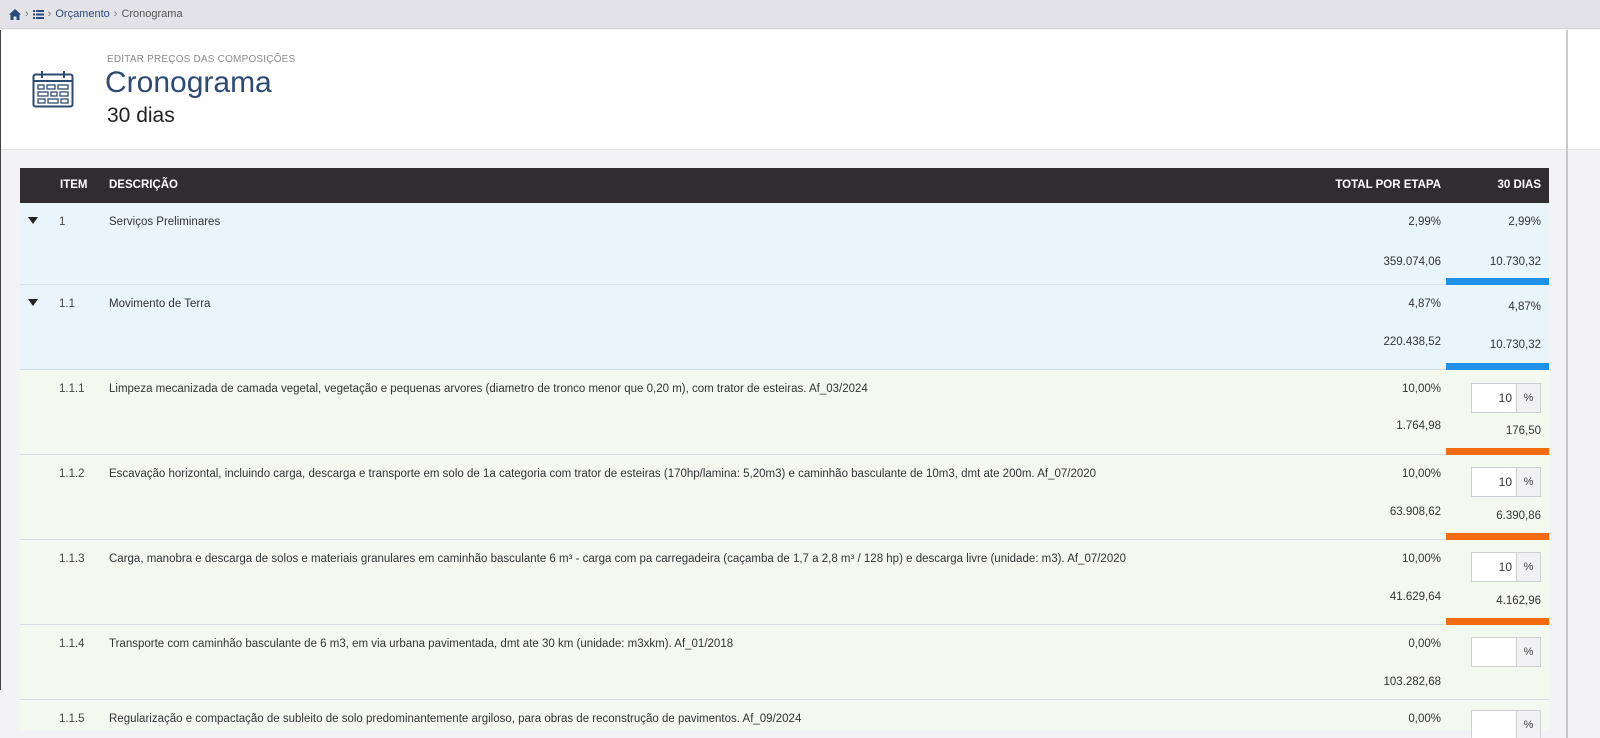 This screenshot has height=738, width=1600. Describe the element at coordinates (72, 389) in the screenshot. I see `row-item: 1.1.1` at that location.